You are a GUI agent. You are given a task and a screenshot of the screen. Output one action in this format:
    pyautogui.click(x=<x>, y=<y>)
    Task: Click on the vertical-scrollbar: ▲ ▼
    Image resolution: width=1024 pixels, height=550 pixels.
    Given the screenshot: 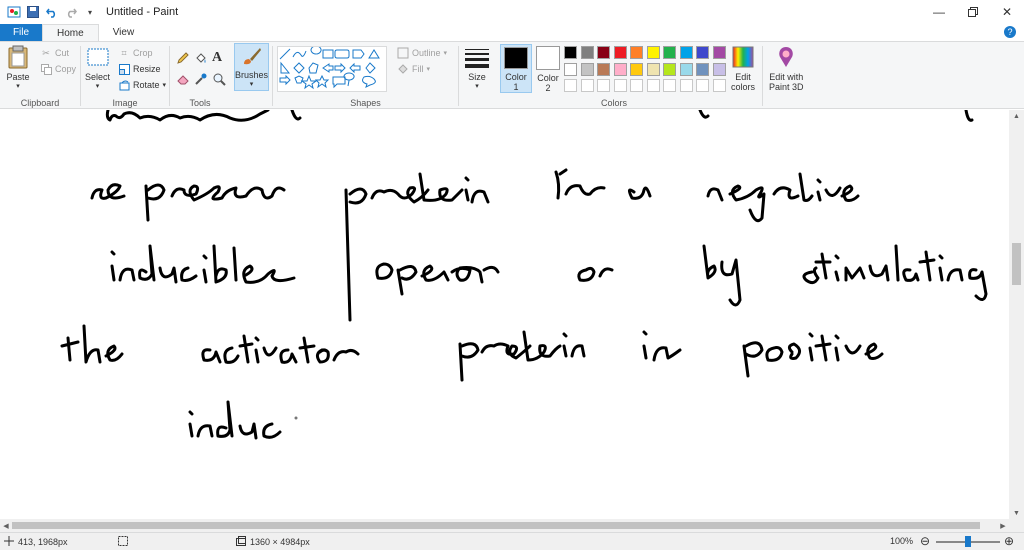 What is the action you would take?
    pyautogui.click(x=1016, y=314)
    